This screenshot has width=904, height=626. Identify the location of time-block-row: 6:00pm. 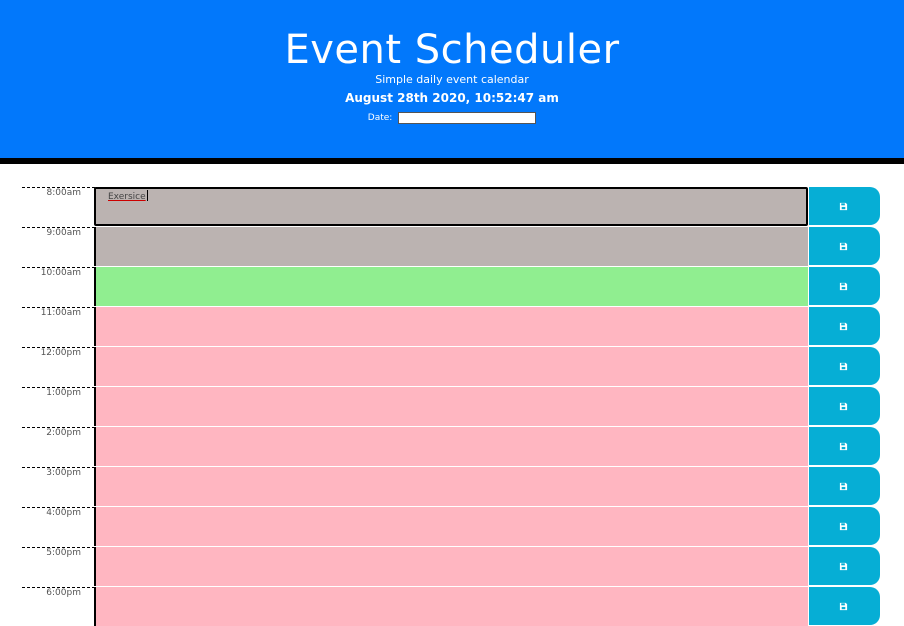
(452, 606).